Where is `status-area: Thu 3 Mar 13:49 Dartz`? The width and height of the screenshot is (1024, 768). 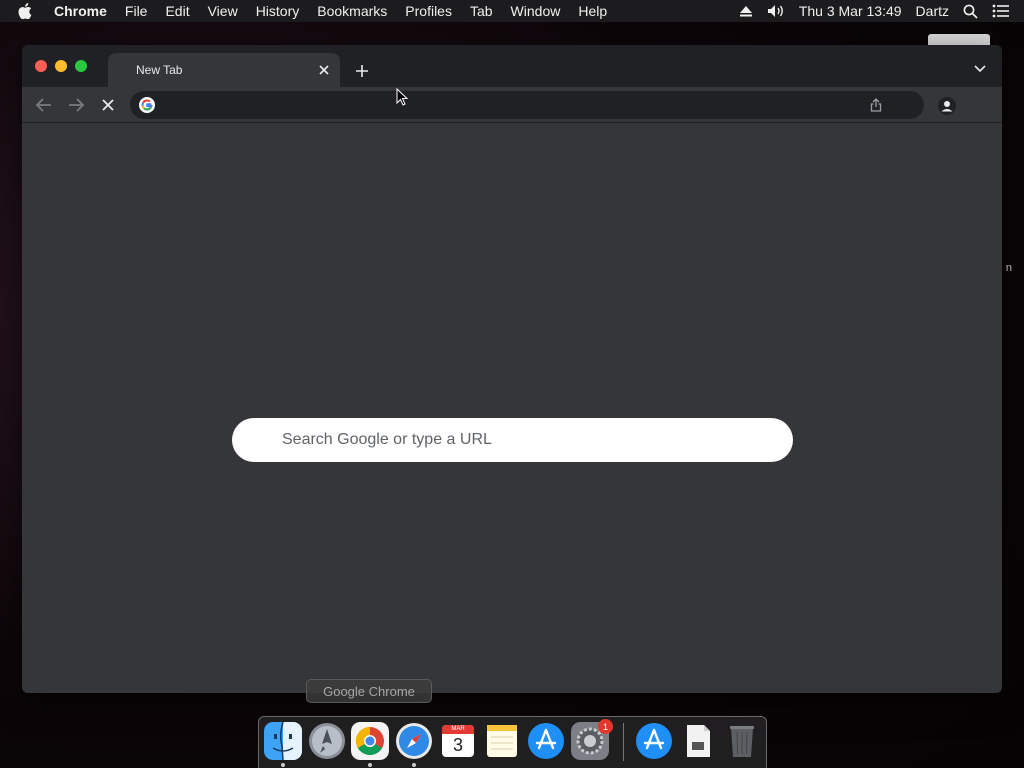
status-area: Thu 3 Mar 13:49 Dartz is located at coordinates (881, 11).